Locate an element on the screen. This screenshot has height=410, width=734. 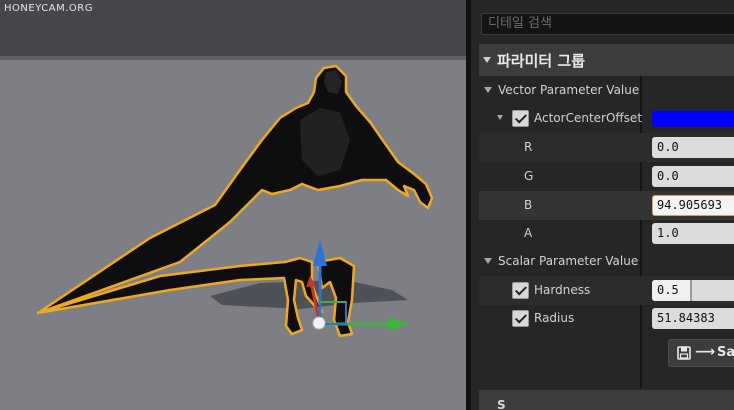
color-swatch is located at coordinates (693, 119).